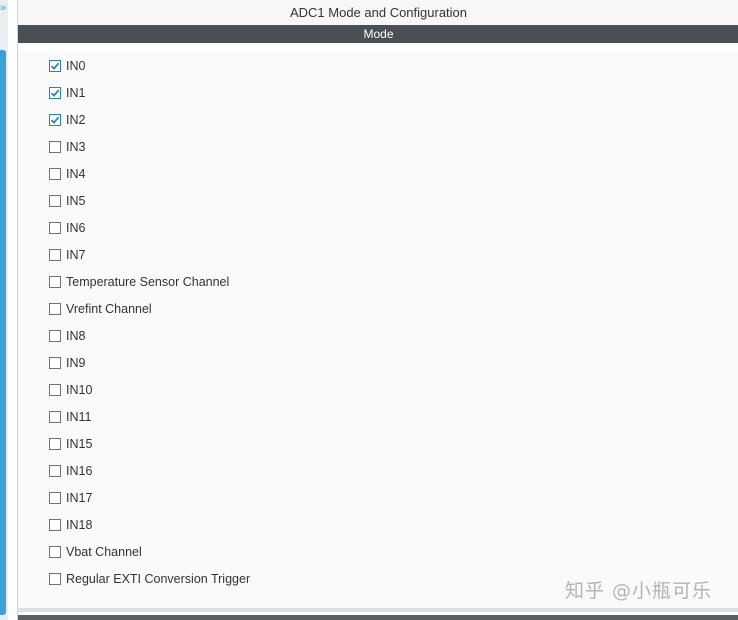 The width and height of the screenshot is (738, 620). I want to click on channel-label: IN15, so click(79, 444).